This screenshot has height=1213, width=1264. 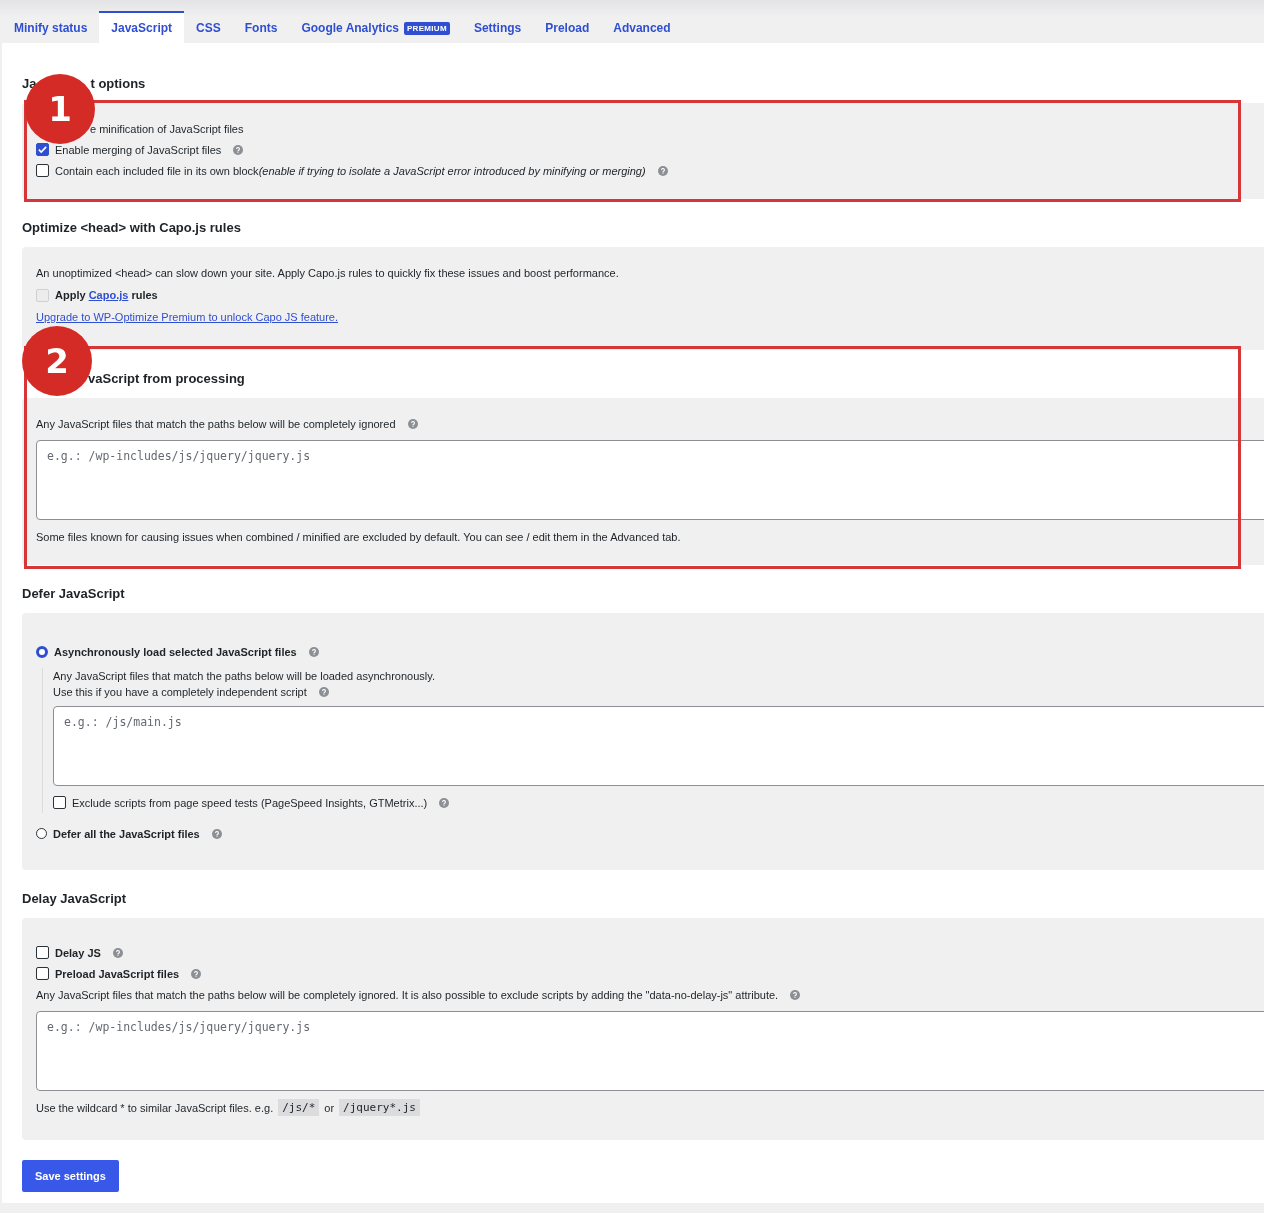 What do you see at coordinates (407, 994) in the screenshot?
I see `description-text: Any JavaScript files that match the paths below will be completely ignored. It is also possible to exclude scripts by adding the "data-no-delay-js" attribute.` at bounding box center [407, 994].